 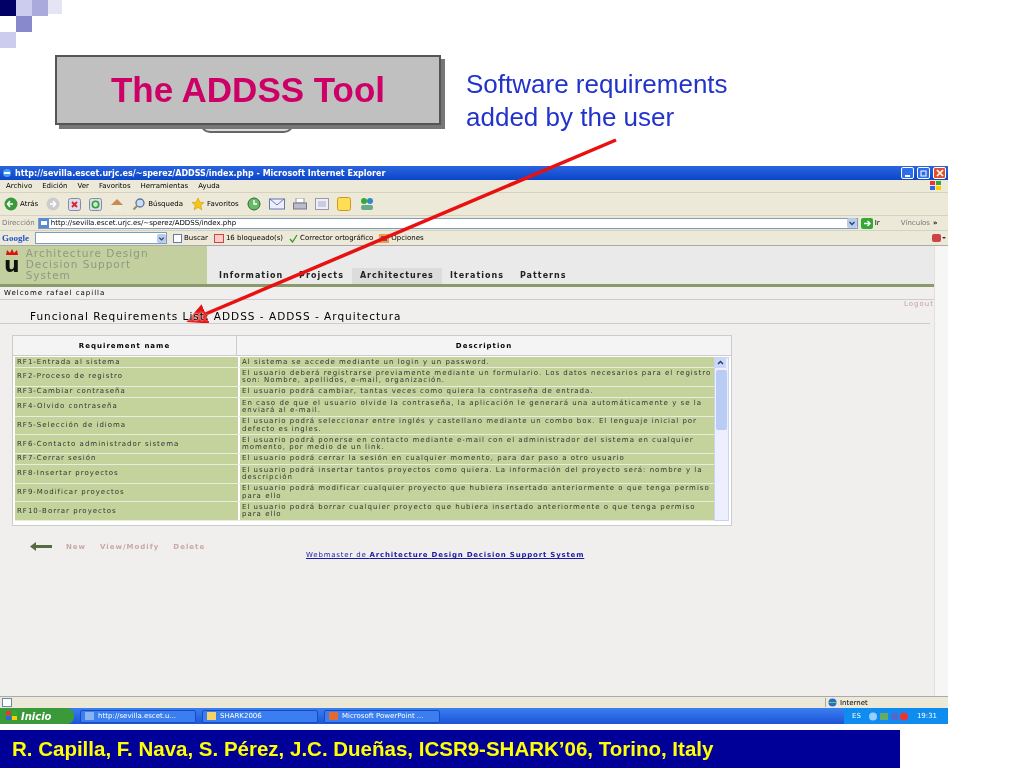 What do you see at coordinates (299, 204) in the screenshot?
I see `print-button` at bounding box center [299, 204].